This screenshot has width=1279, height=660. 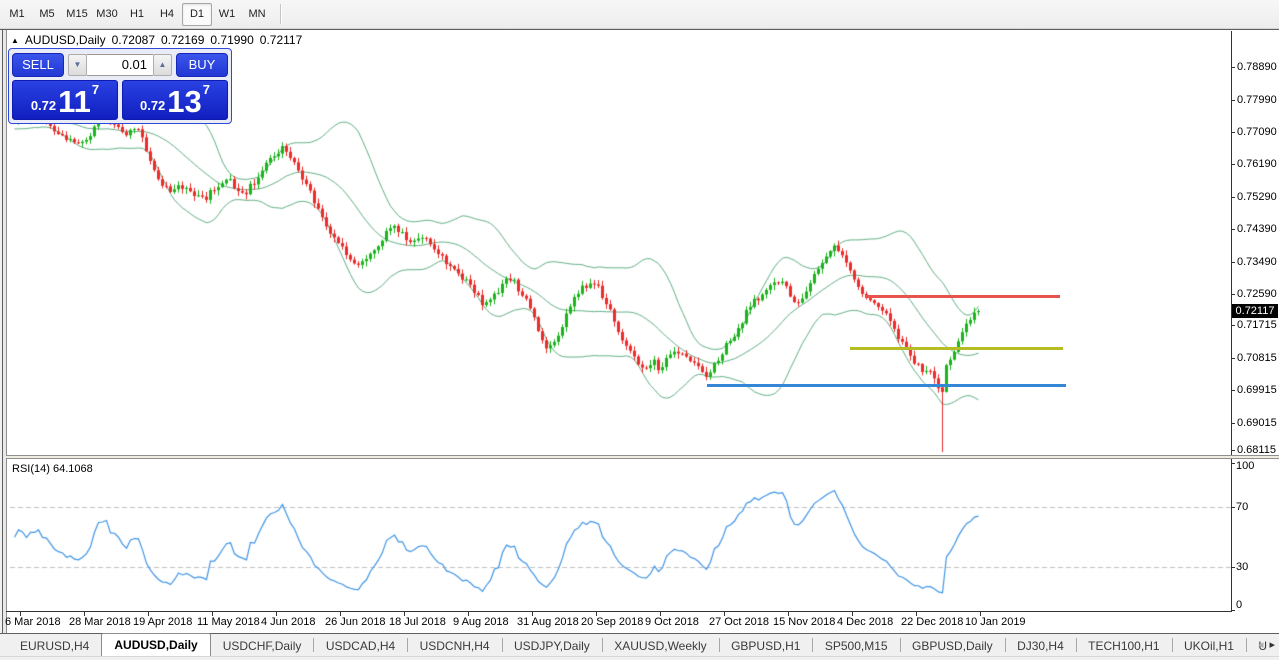 I want to click on time-tick-label: 15 Nov 2018, so click(x=804, y=622).